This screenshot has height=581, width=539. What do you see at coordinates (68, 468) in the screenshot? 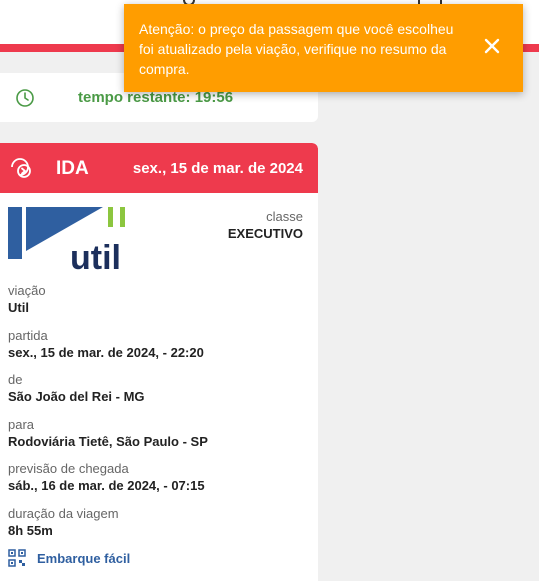
I see `field-label-arrival: previsão de chegada` at bounding box center [68, 468].